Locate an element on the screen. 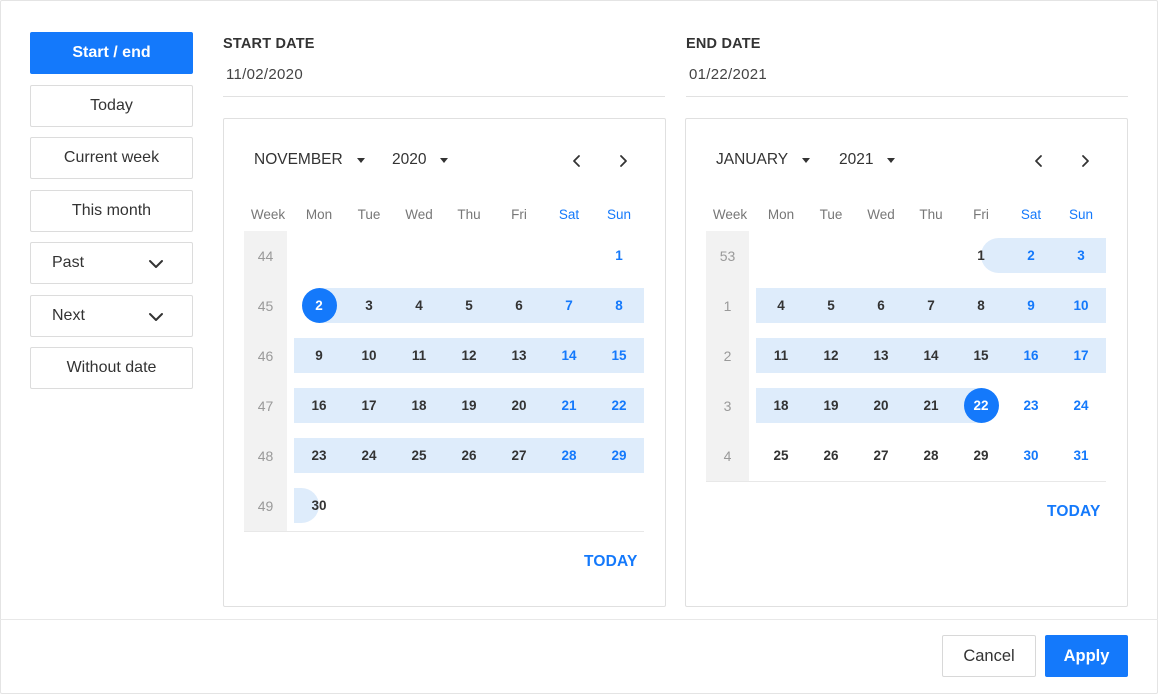 This screenshot has height=694, width=1158. day-cell: 31 is located at coordinates (1081, 455).